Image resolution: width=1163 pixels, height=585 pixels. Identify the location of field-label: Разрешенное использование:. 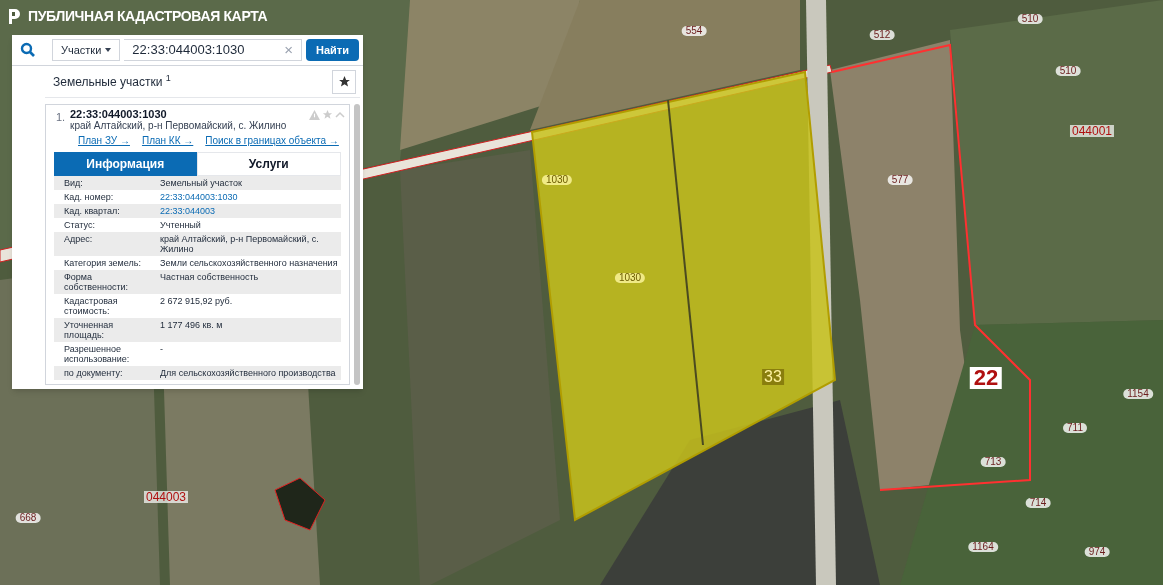
(97, 354).